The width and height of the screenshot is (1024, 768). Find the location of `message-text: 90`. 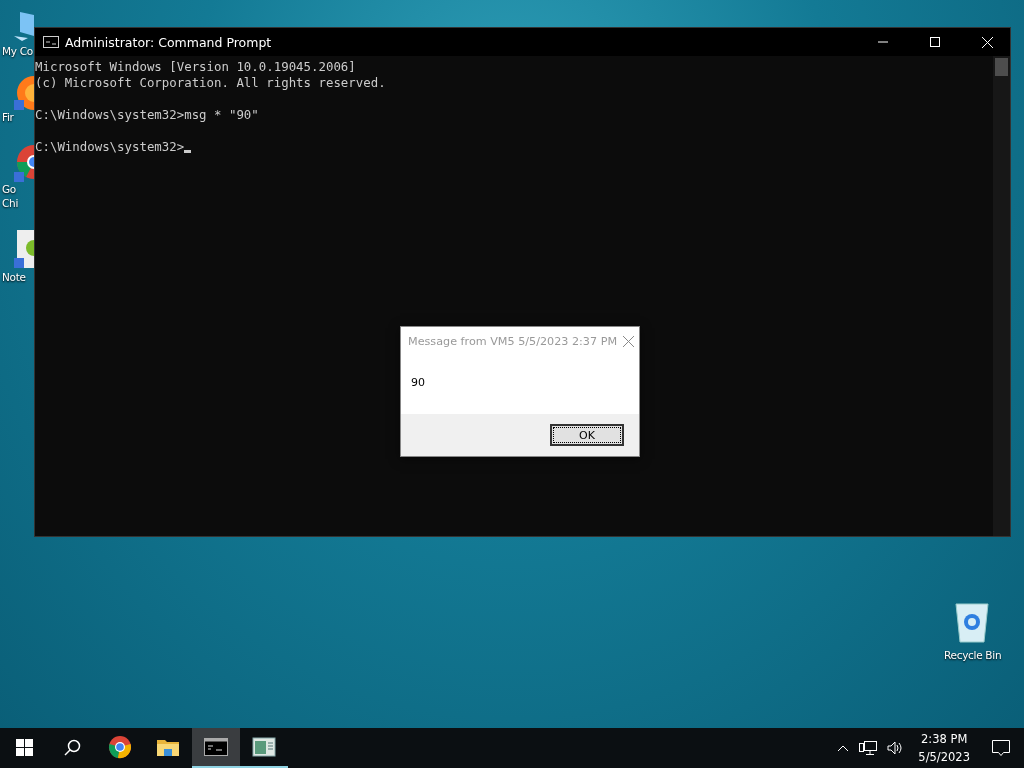

message-text: 90 is located at coordinates (418, 382).